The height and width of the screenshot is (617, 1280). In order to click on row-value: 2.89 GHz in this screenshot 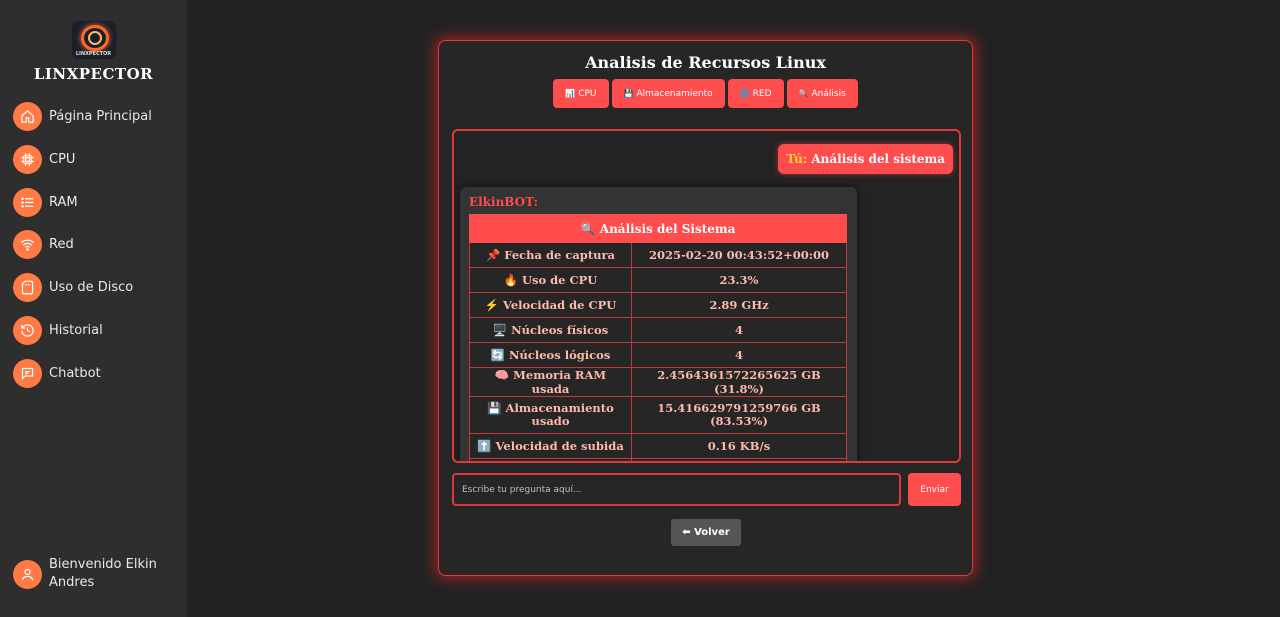, I will do `click(739, 305)`.